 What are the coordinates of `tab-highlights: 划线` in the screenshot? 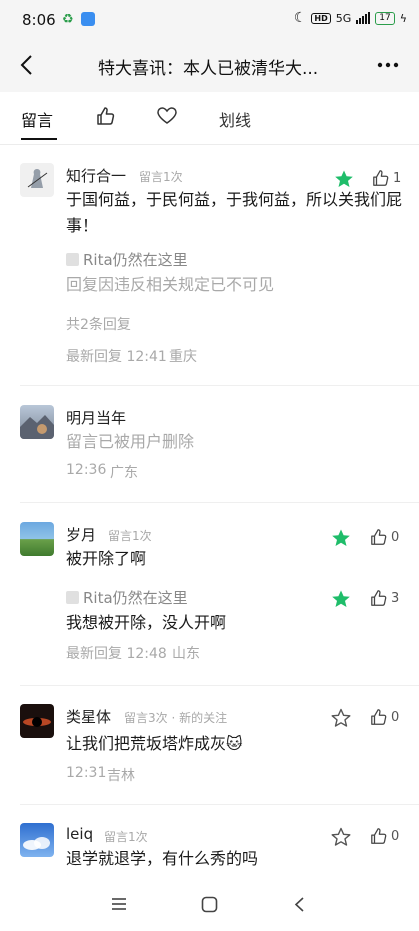 It's located at (235, 119).